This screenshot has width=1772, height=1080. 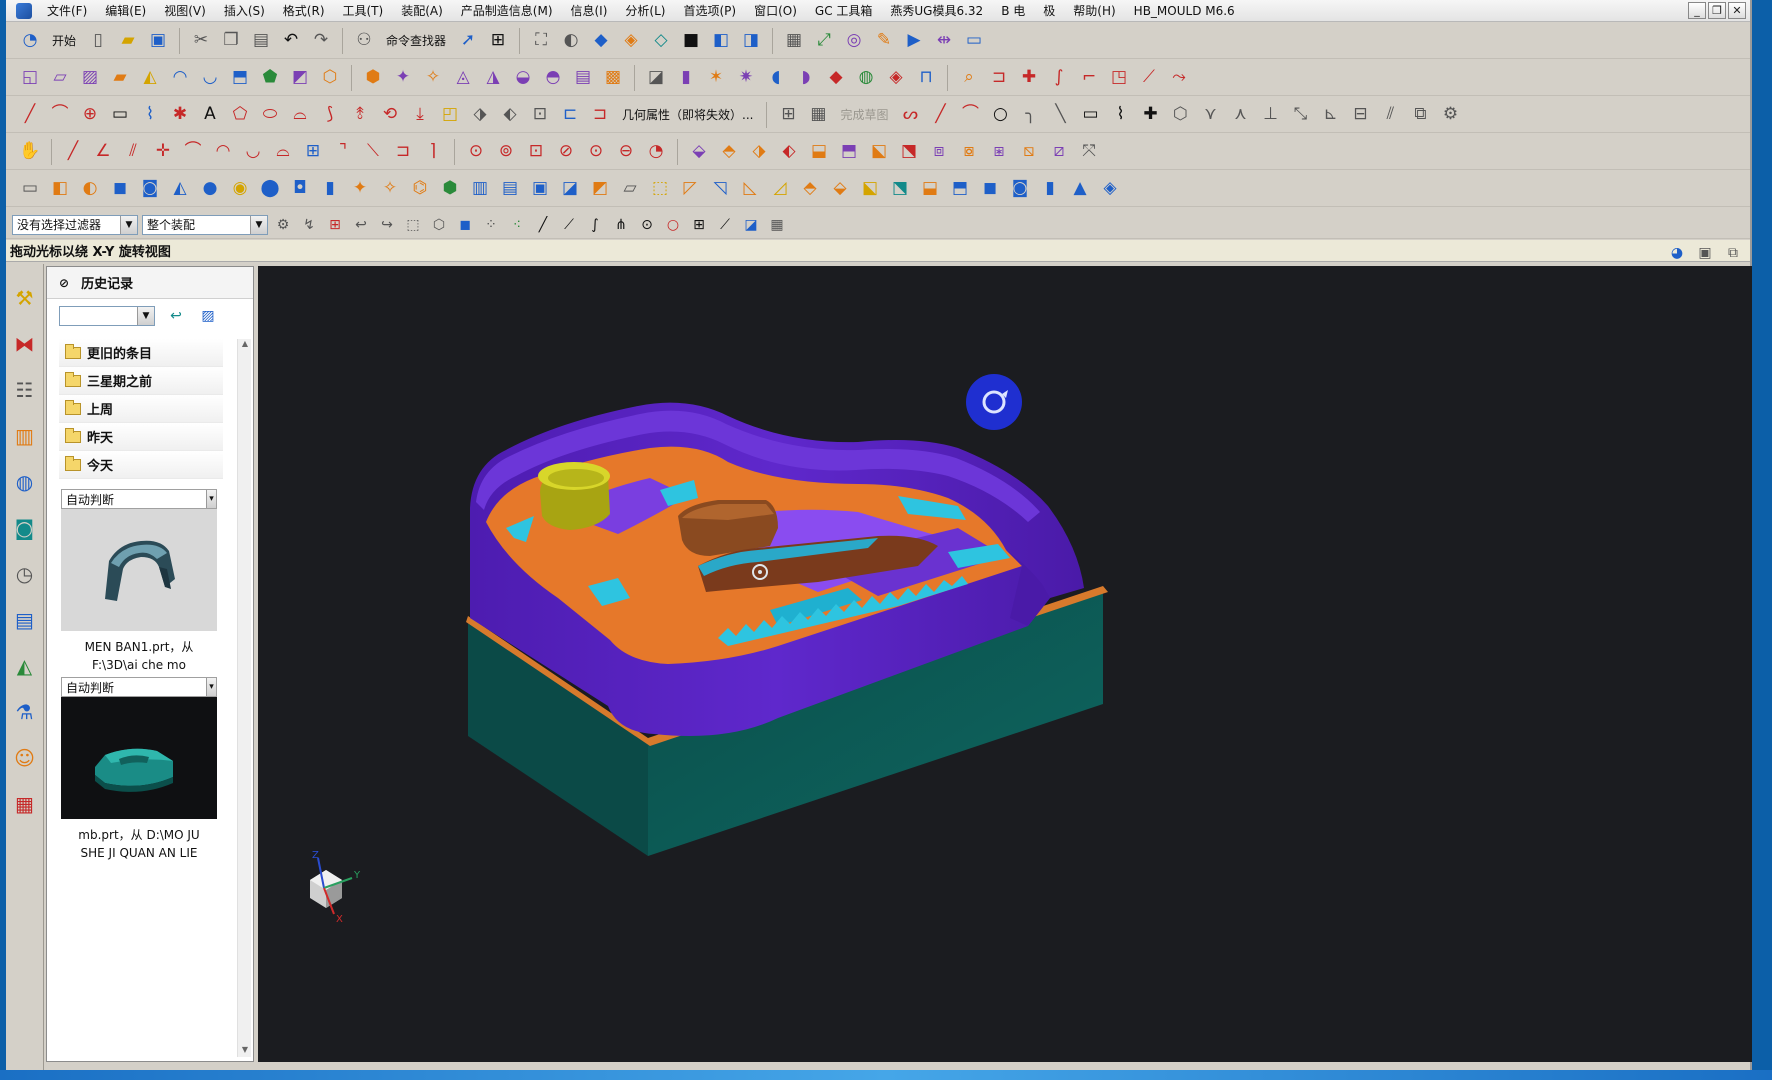 I want to click on redo-icon: ↷, so click(x=321, y=41).